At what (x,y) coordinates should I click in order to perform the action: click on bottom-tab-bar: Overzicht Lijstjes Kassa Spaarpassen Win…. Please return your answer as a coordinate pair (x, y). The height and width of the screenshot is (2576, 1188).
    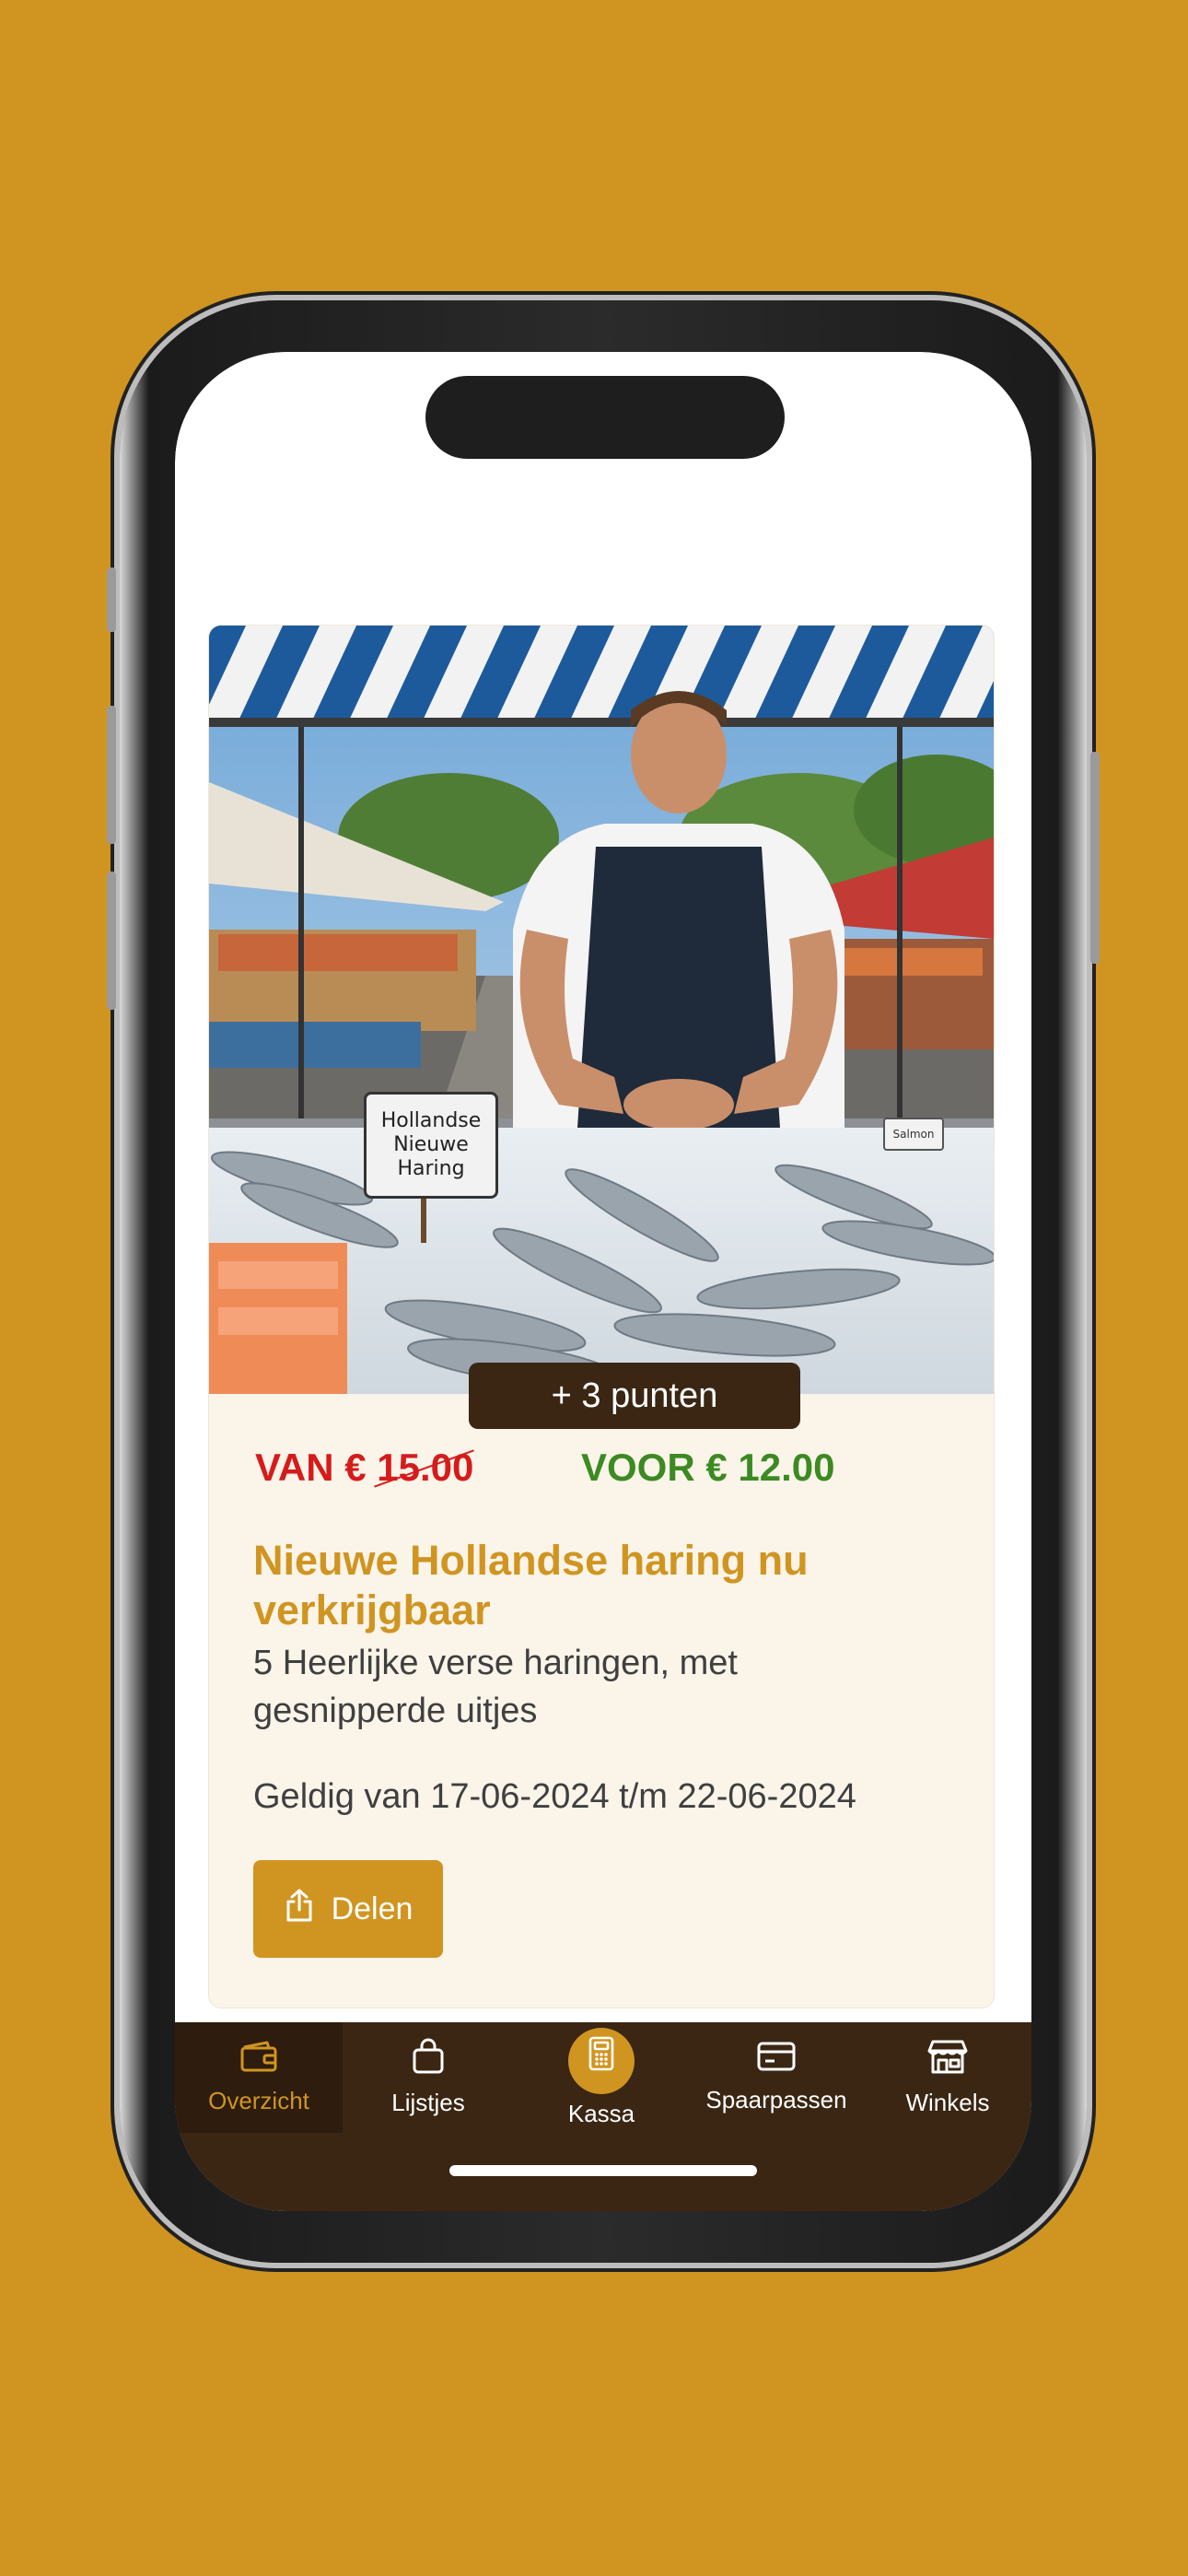
    Looking at the image, I should click on (603, 2116).